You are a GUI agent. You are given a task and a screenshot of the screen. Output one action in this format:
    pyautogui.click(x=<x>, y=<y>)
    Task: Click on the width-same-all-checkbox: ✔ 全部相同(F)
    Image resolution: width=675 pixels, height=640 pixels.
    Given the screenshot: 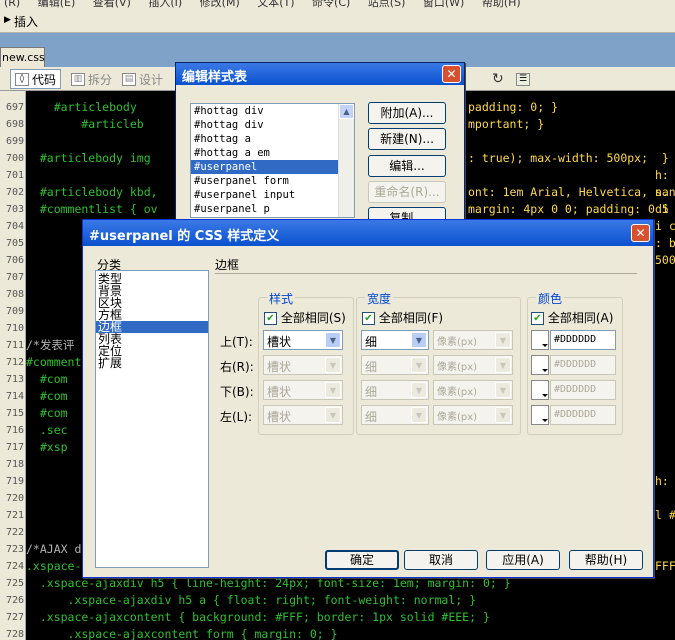 What is the action you would take?
    pyautogui.click(x=402, y=317)
    